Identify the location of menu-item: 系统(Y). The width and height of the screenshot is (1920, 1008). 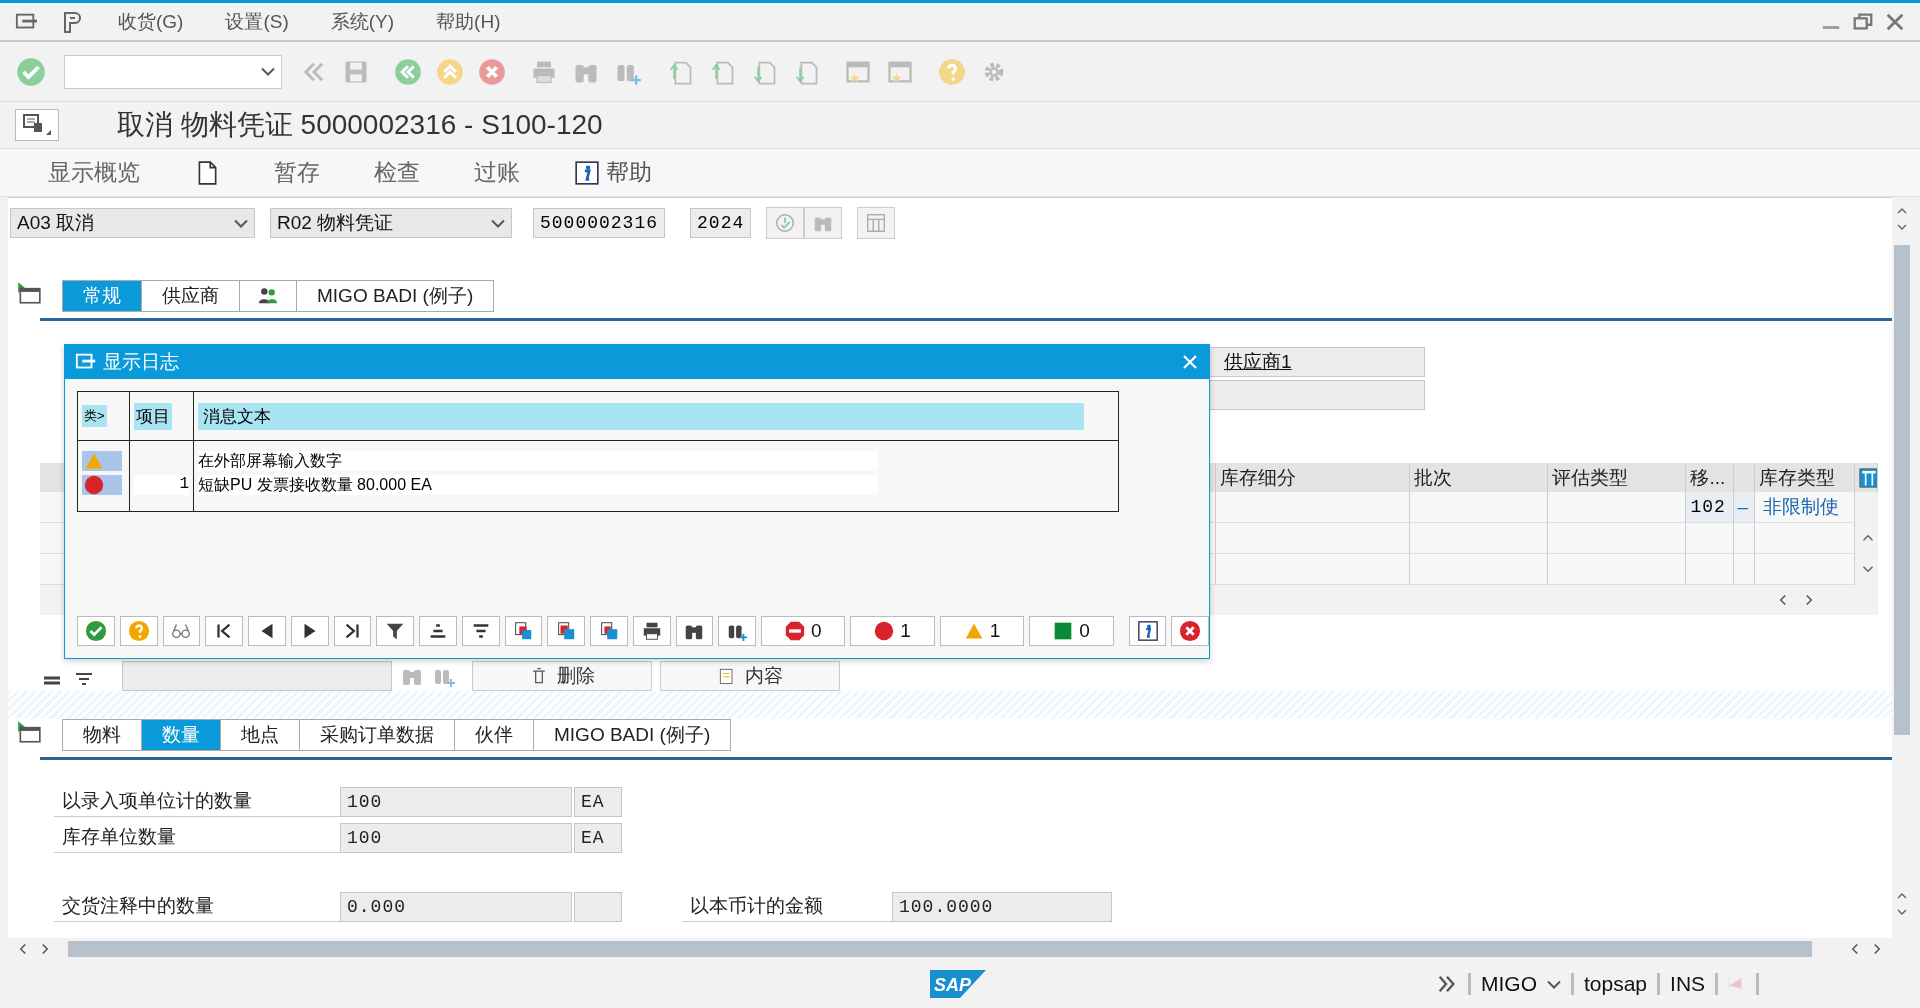
(362, 21).